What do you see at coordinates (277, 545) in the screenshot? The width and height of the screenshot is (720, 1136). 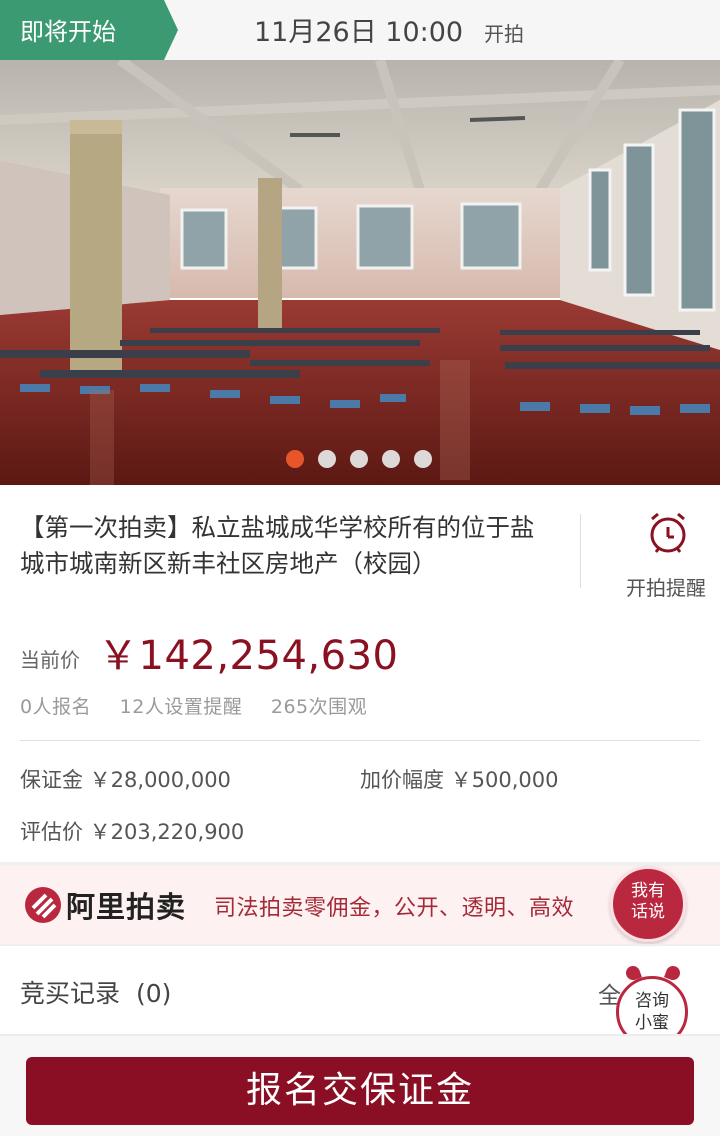 I see `auction-title: 【第一次拍卖】私立盐城成华学校所有的位于盐城市城南新区新丰社区房地产（校园）` at bounding box center [277, 545].